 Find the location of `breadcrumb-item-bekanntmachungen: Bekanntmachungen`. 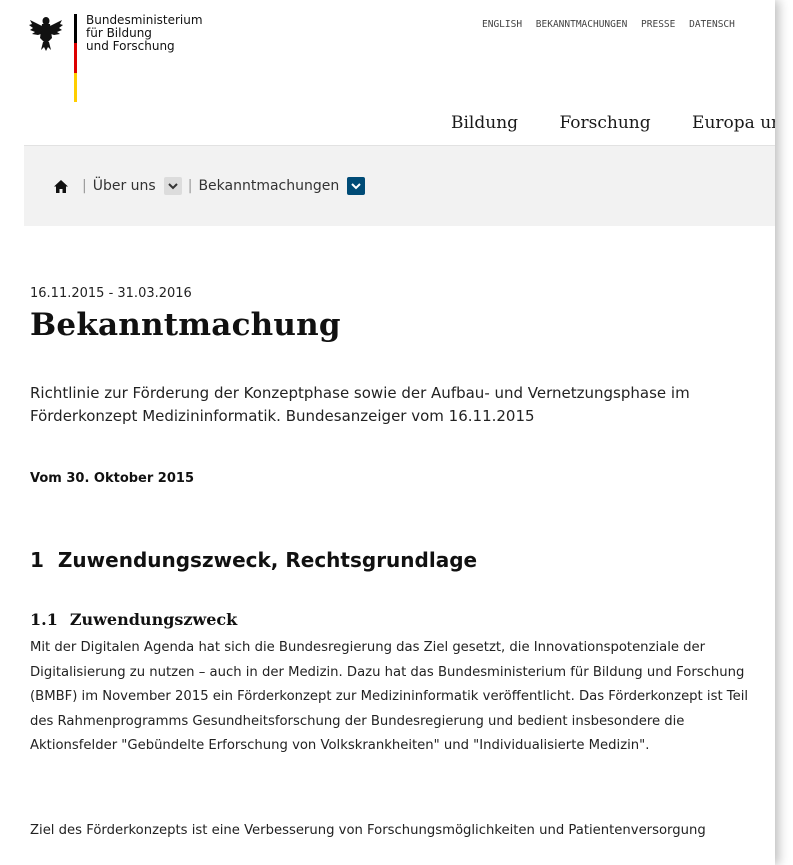

breadcrumb-item-bekanntmachungen: Bekanntmachungen is located at coordinates (268, 186).